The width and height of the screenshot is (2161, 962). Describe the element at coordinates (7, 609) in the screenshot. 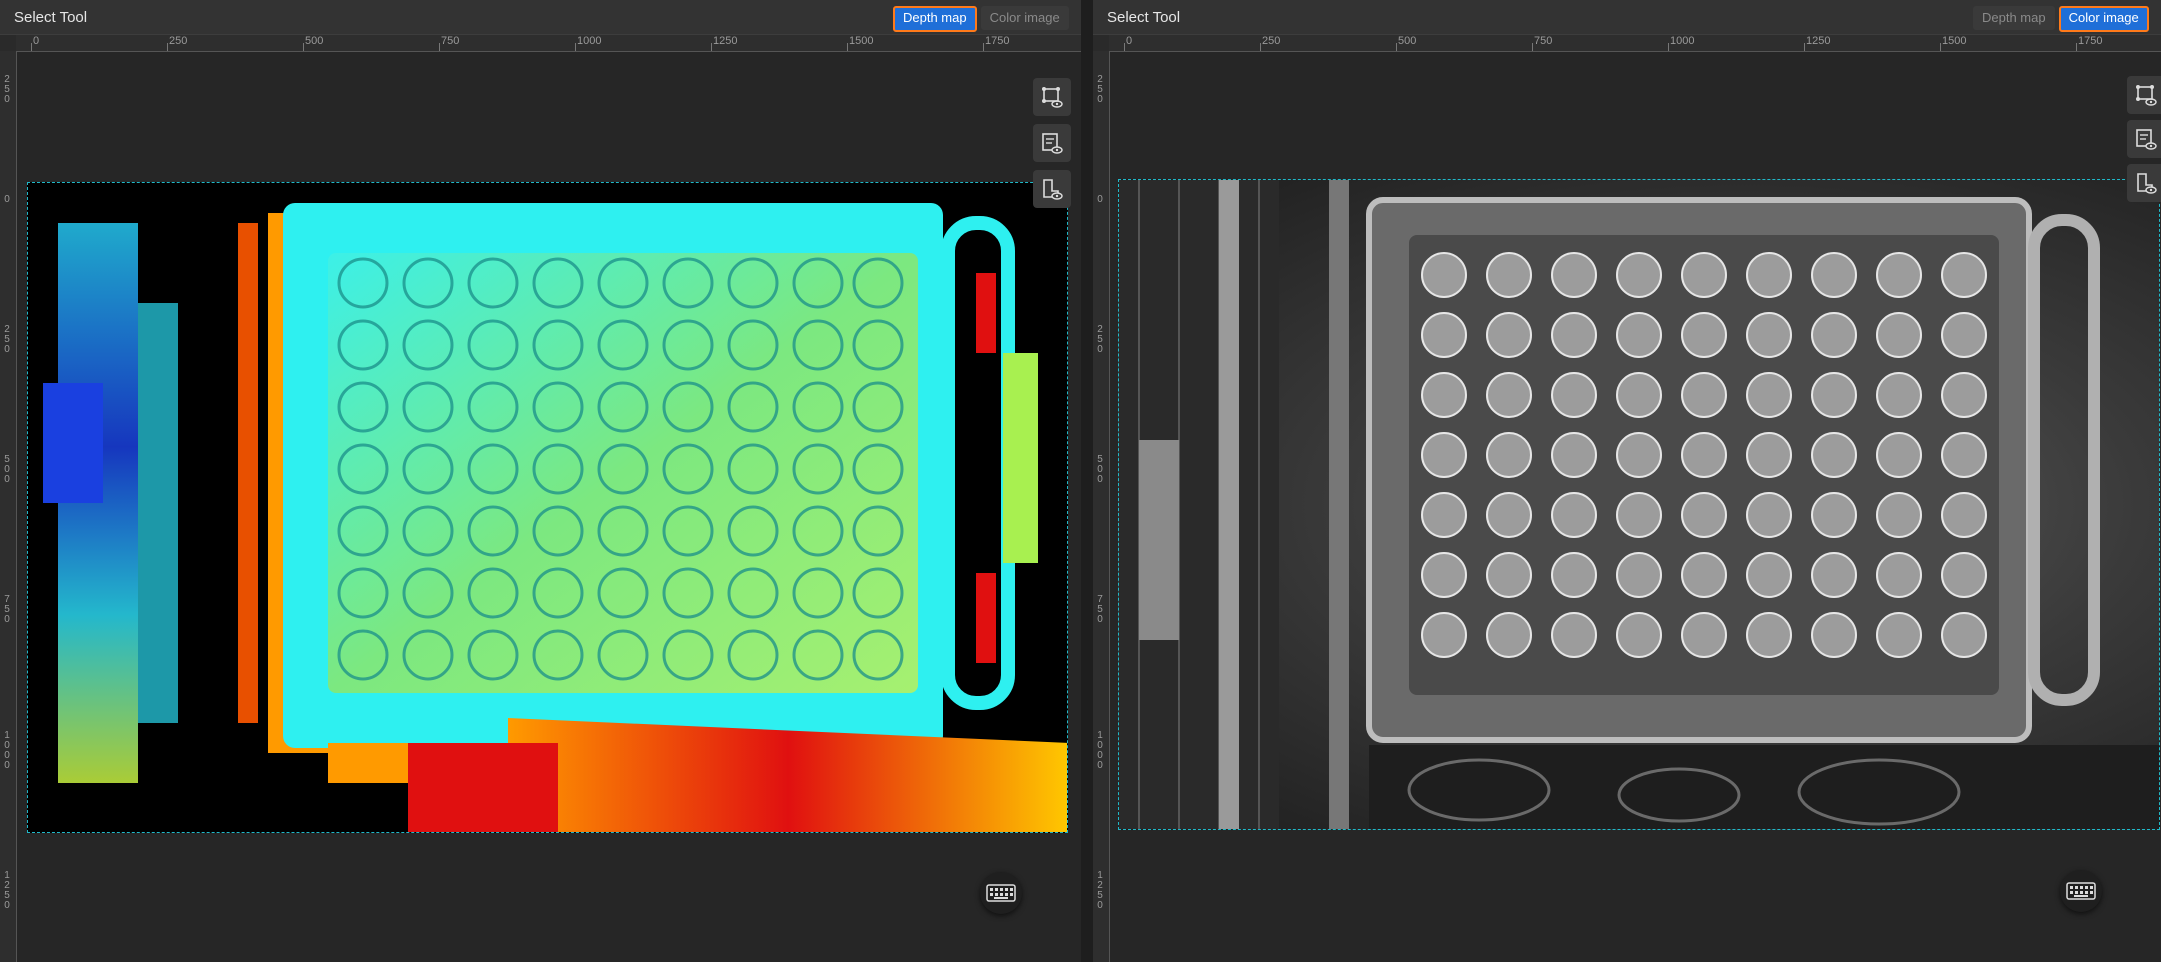

I see `left-vruler-tick: 750` at that location.